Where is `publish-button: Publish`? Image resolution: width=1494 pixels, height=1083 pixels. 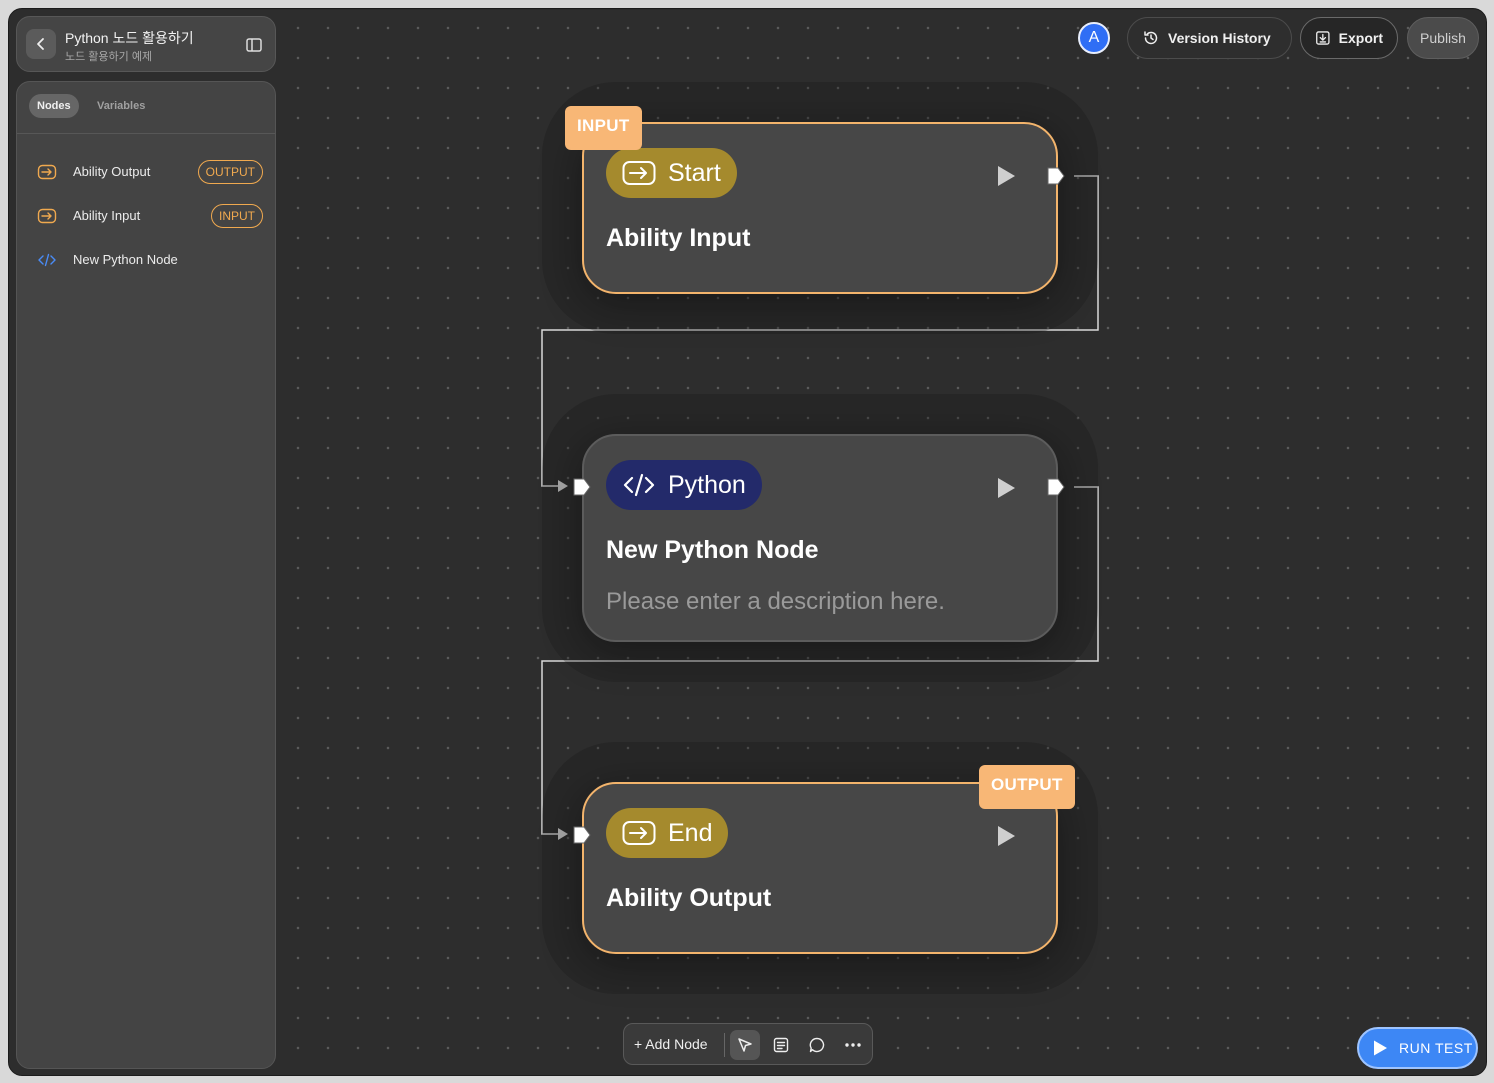 publish-button: Publish is located at coordinates (1443, 38).